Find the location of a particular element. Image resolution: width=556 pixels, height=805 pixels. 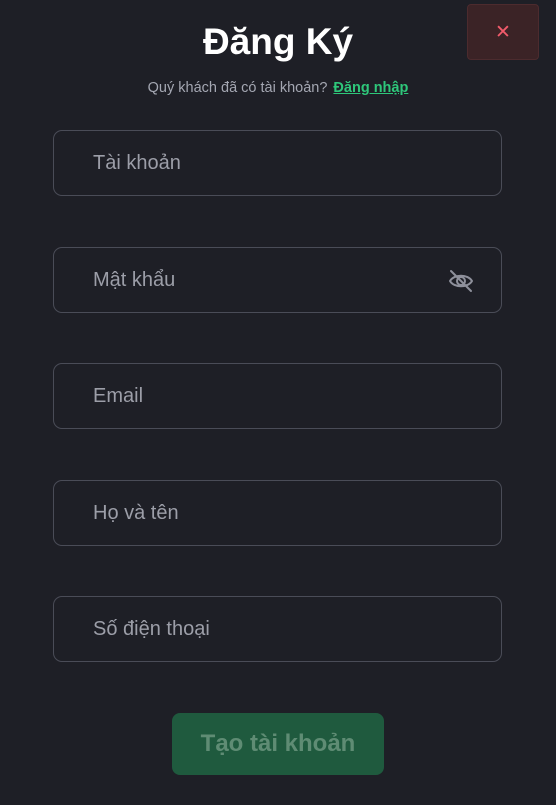

username-input is located at coordinates (277, 163).